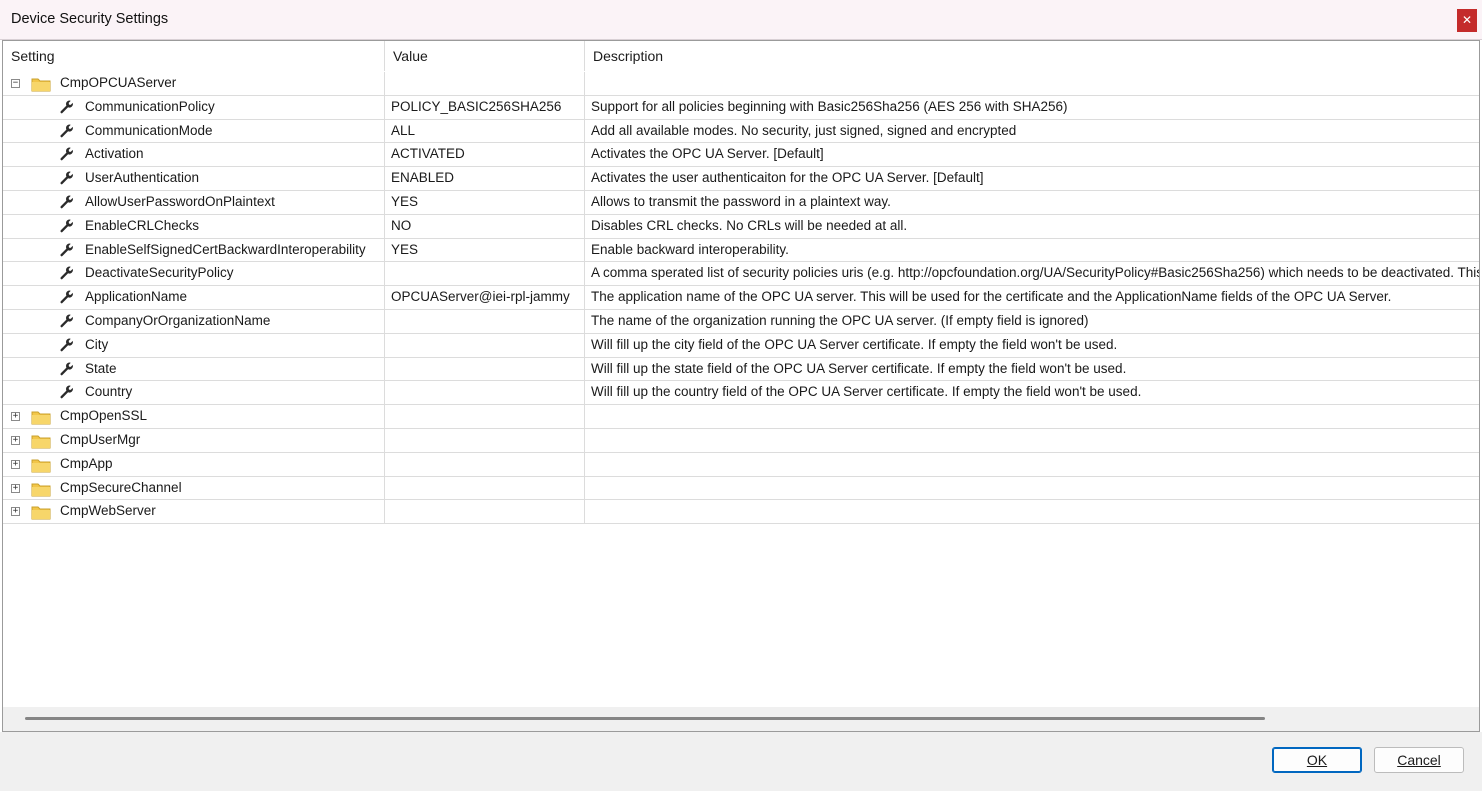 This screenshot has height=791, width=1482. What do you see at coordinates (101, 368) in the screenshot?
I see `setting-name: State` at bounding box center [101, 368].